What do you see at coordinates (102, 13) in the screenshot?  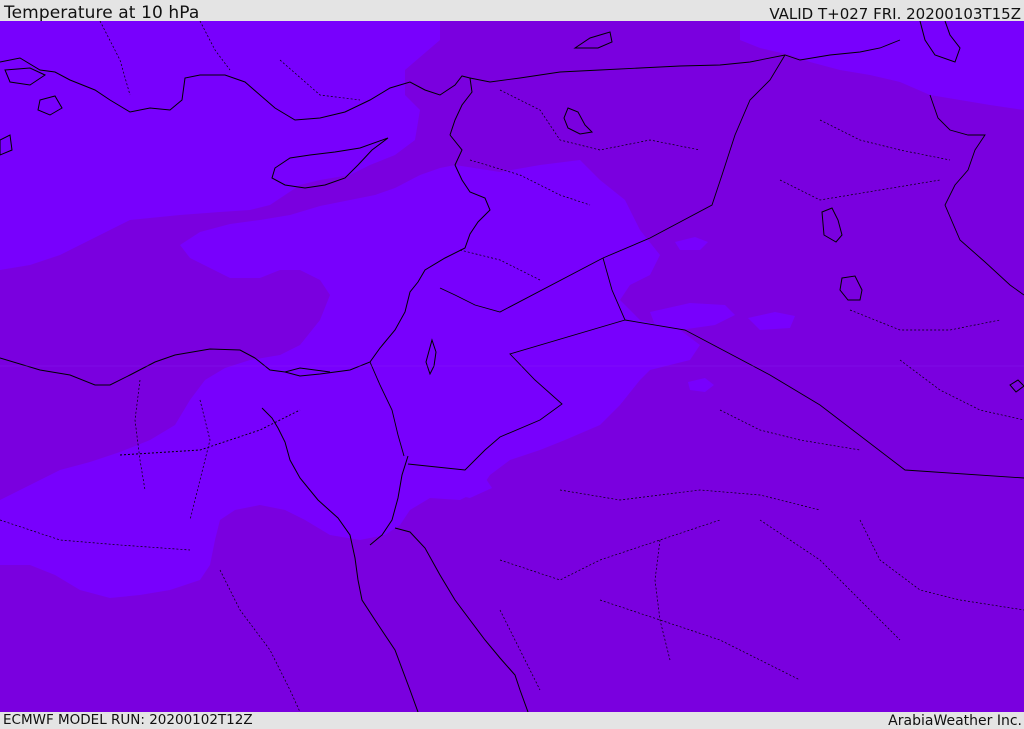 I see `map-title: Temperature at 10 hPa` at bounding box center [102, 13].